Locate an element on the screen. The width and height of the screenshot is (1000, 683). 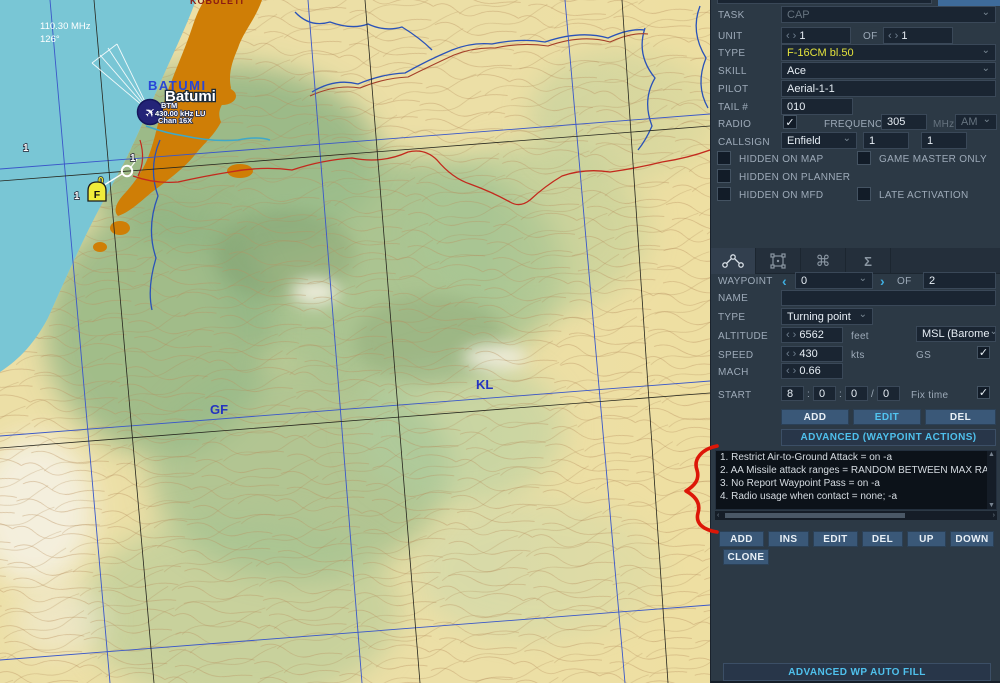
start-day-input: 0 is located at coordinates (888, 393).